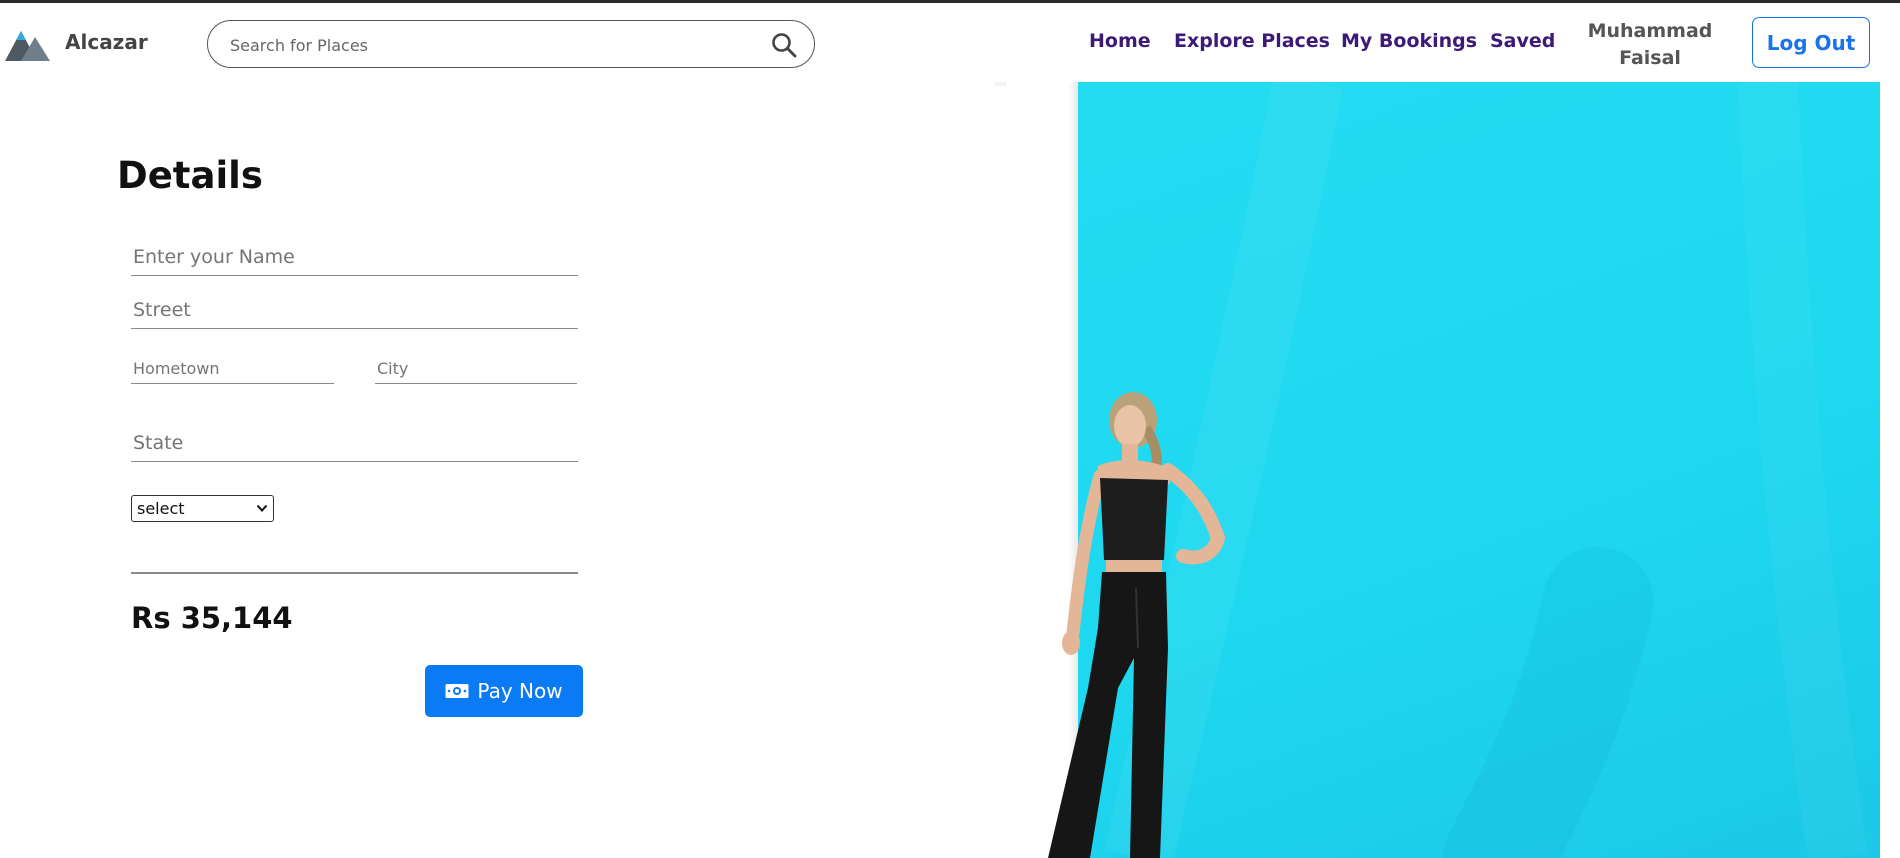 The image size is (1900, 858). I want to click on select-dropdown: select, so click(202, 508).